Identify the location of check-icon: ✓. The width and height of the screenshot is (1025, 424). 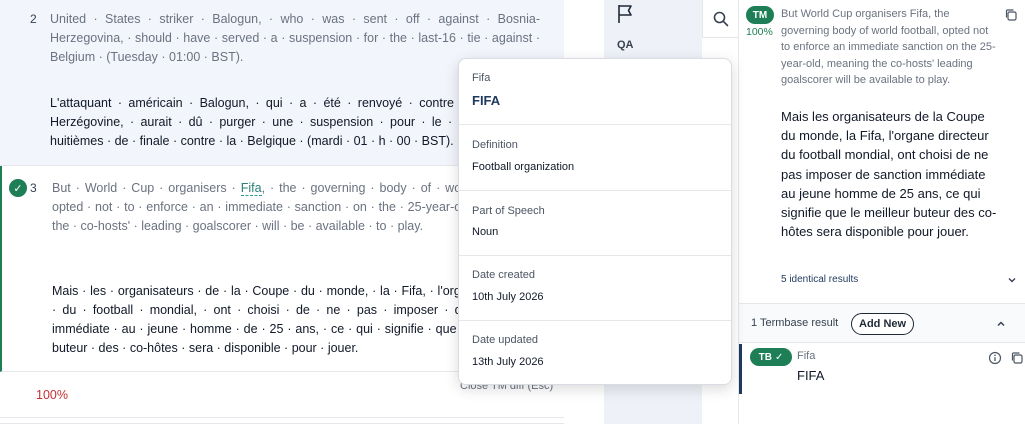
(779, 357).